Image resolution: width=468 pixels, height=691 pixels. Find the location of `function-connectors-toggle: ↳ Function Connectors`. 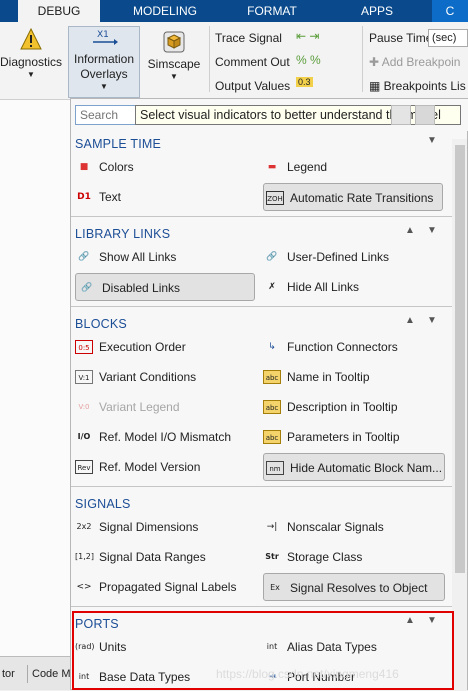

function-connectors-toggle: ↳ Function Connectors is located at coordinates (354, 347).